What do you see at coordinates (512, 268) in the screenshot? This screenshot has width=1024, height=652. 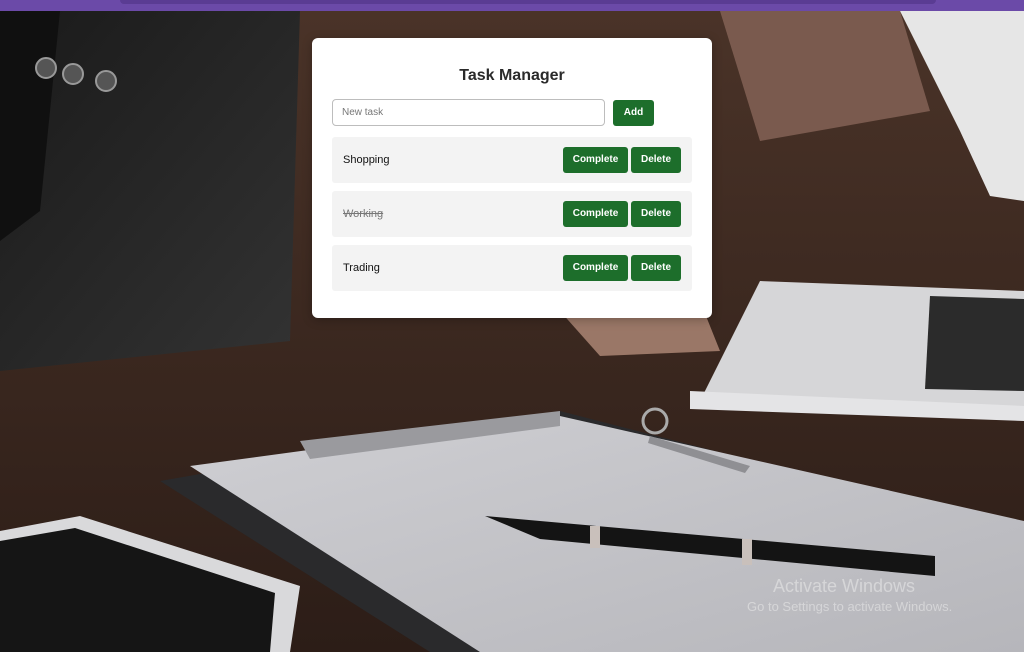 I see `task-row-trading: Trading Complete Delete` at bounding box center [512, 268].